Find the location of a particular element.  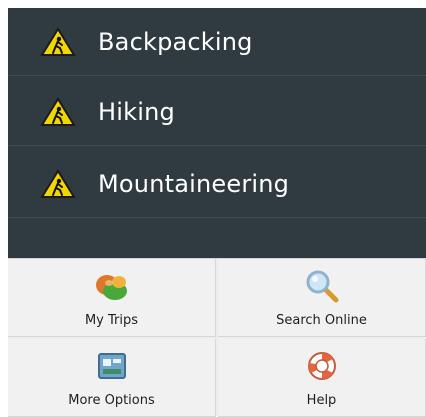

menu-item-label: My Trips is located at coordinates (111, 320).